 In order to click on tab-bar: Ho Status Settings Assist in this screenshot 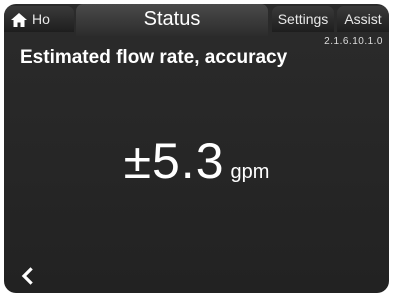, I will do `click(196, 20)`.